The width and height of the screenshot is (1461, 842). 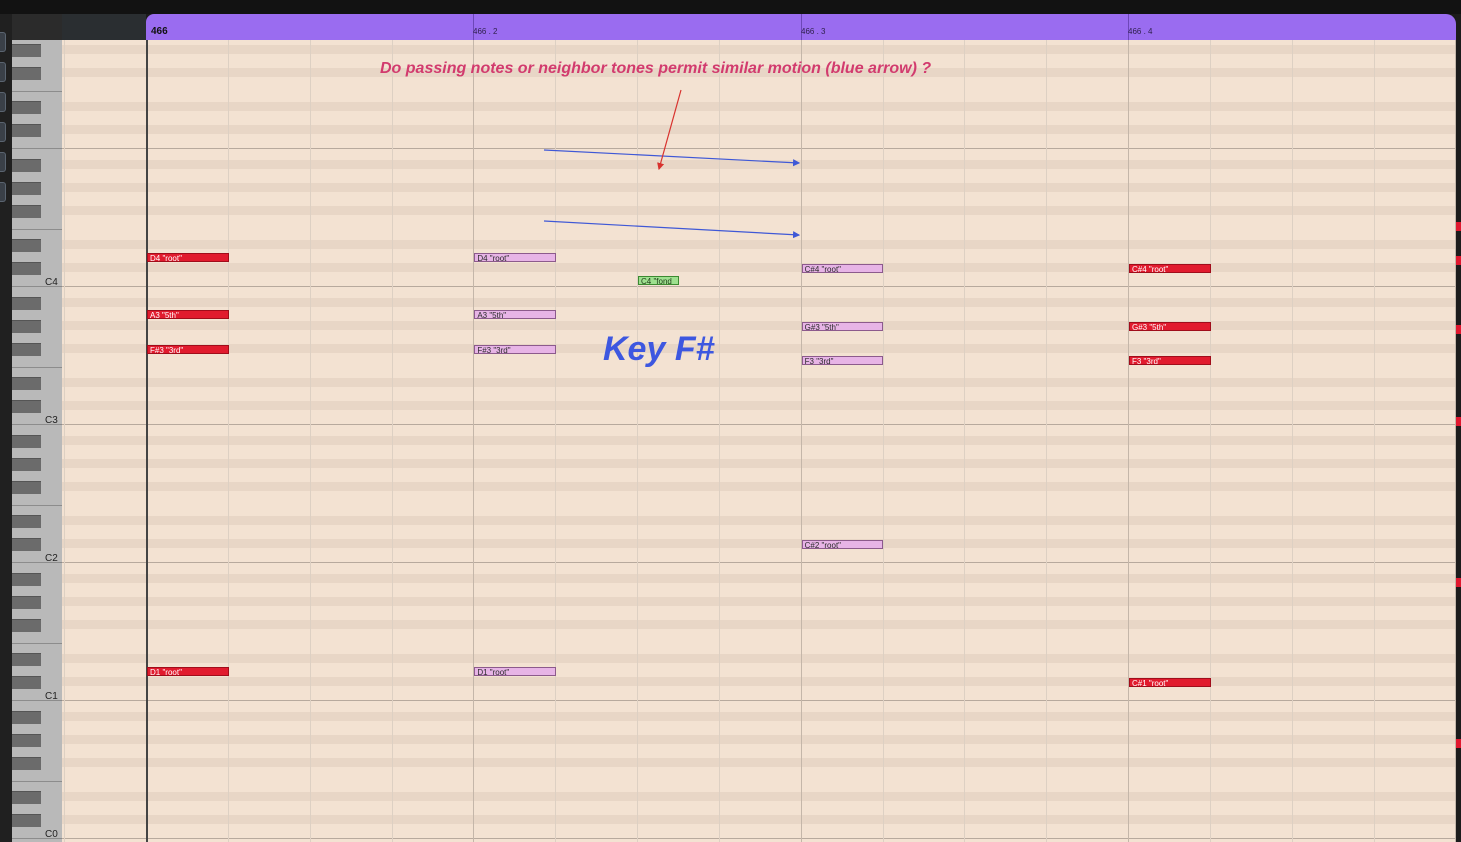 What do you see at coordinates (147, 441) in the screenshot?
I see `bar-line` at bounding box center [147, 441].